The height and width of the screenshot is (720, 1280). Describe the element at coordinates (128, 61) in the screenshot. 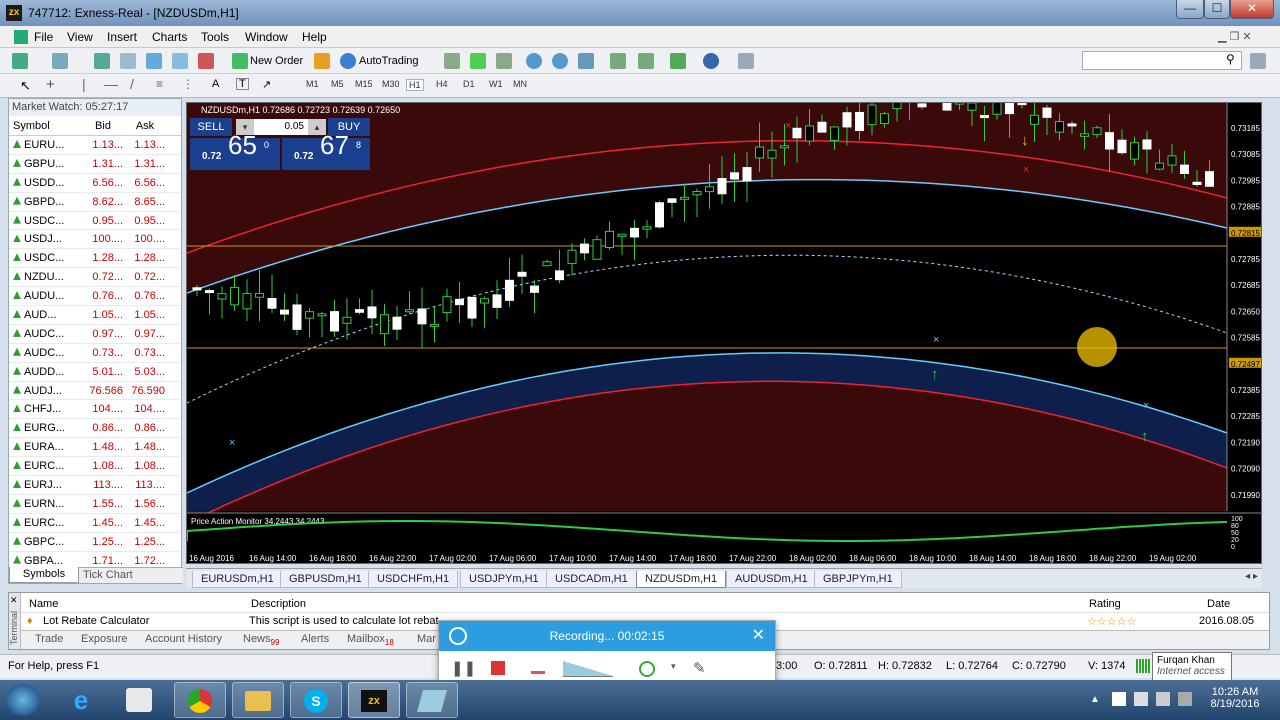

I see `navigator-icon` at that location.